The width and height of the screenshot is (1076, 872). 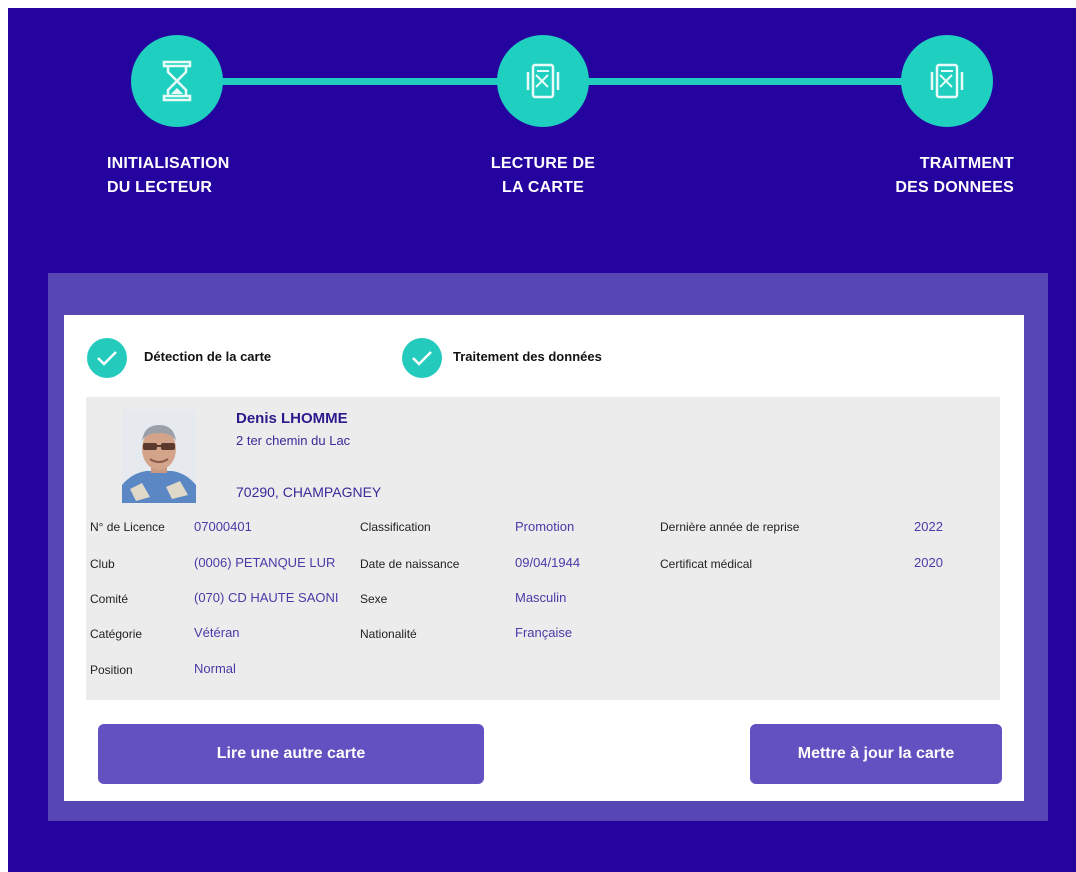 What do you see at coordinates (208, 356) in the screenshot?
I see `detection-label: Détection de la carte` at bounding box center [208, 356].